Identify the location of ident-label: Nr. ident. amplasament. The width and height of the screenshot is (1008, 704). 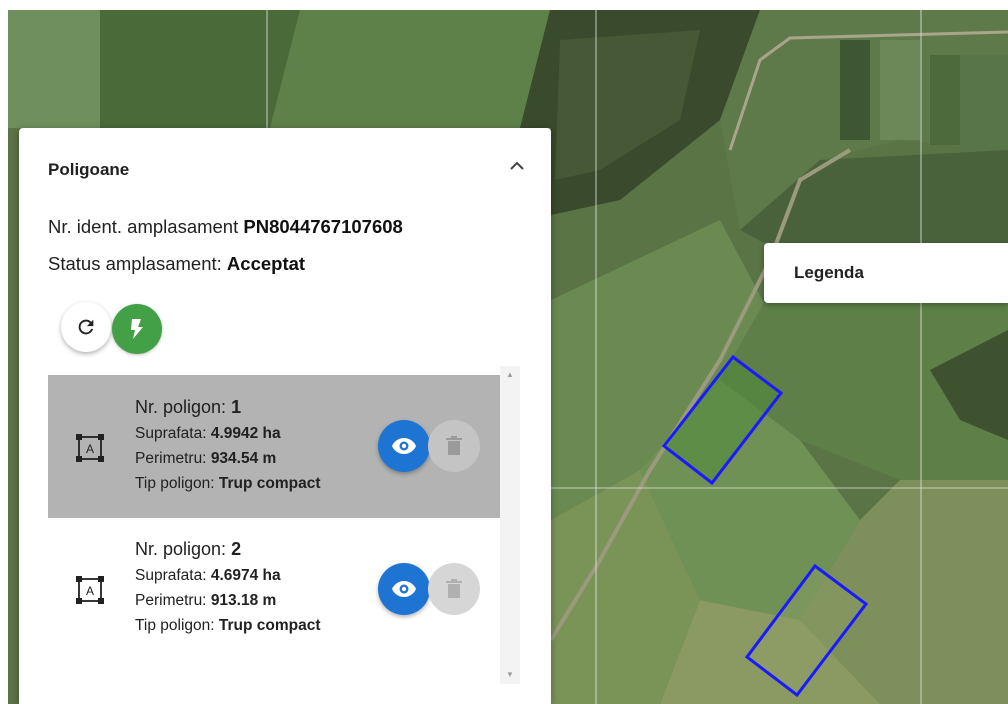
(143, 226).